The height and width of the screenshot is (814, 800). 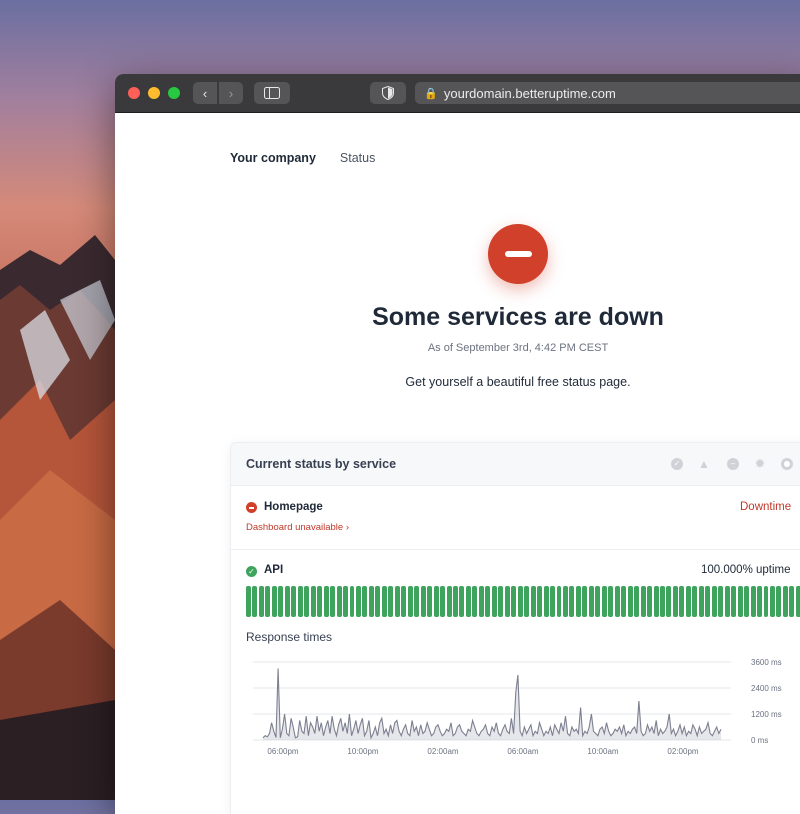 What do you see at coordinates (273, 158) in the screenshot?
I see `company-name-link: Your company` at bounding box center [273, 158].